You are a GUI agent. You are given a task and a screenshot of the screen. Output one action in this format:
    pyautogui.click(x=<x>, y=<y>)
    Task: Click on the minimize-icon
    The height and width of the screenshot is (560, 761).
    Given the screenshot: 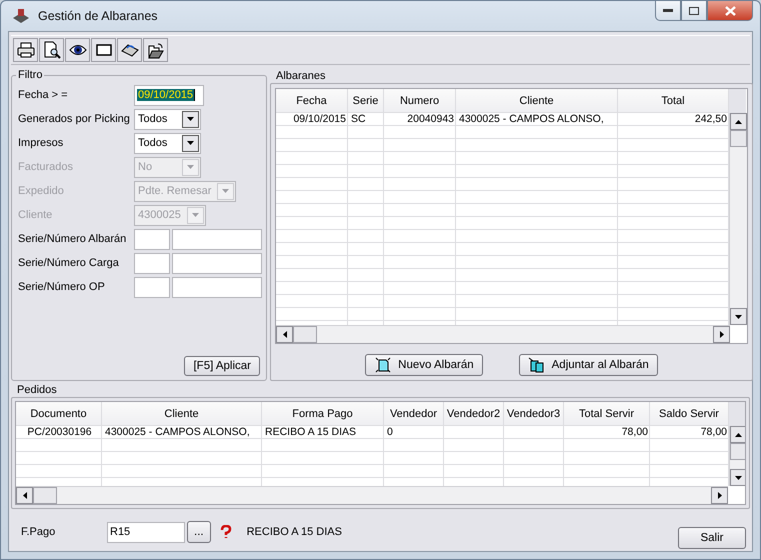 What is the action you would take?
    pyautogui.click(x=668, y=10)
    